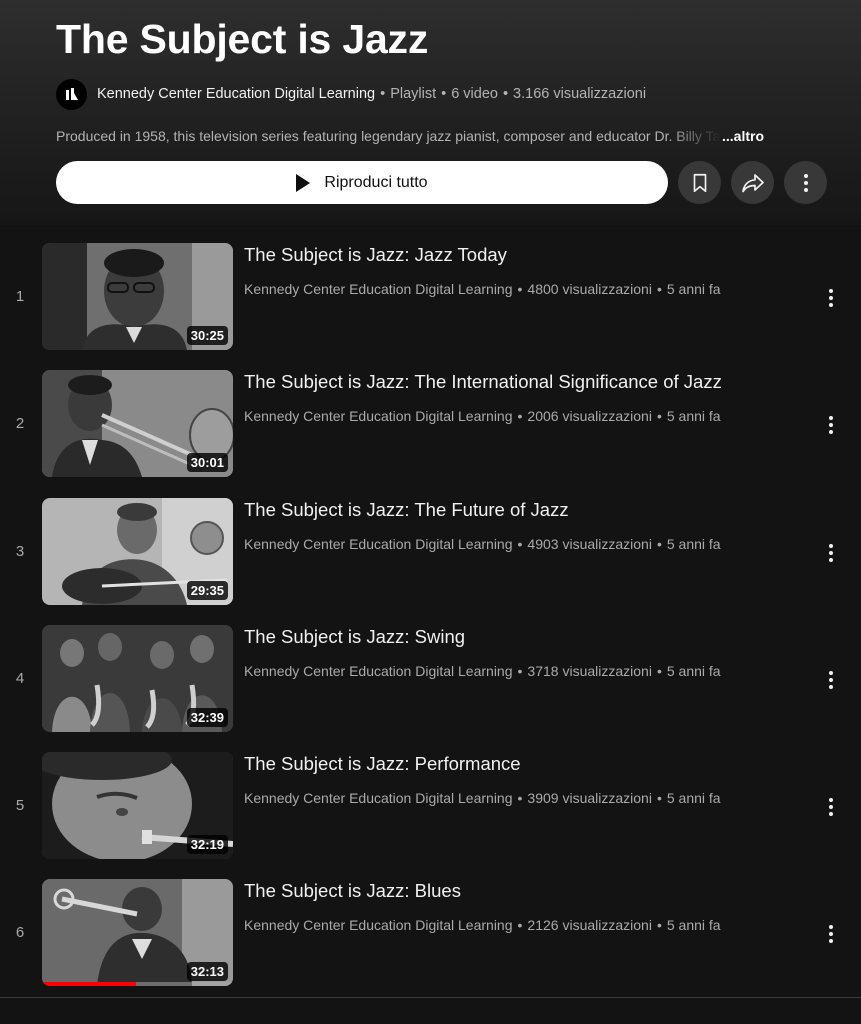 This screenshot has height=1024, width=861. I want to click on share-icon, so click(752, 182).